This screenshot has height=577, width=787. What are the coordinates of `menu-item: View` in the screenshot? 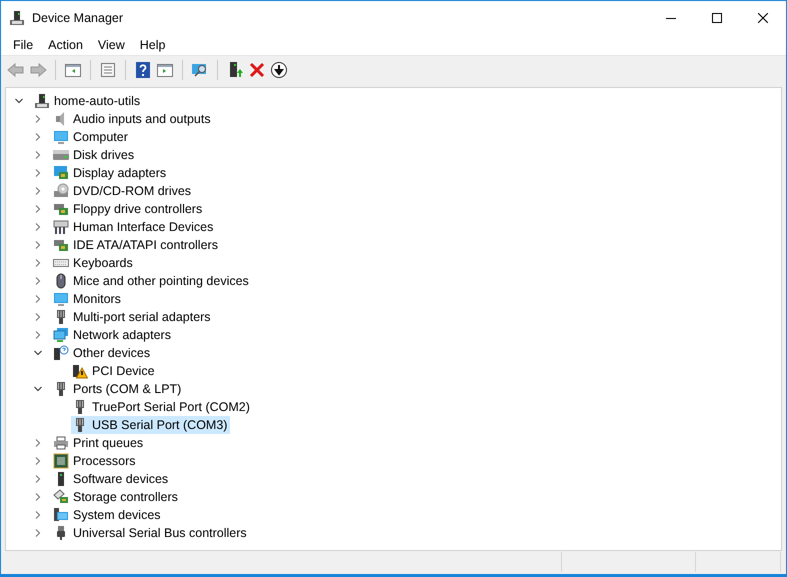 It's located at (111, 45).